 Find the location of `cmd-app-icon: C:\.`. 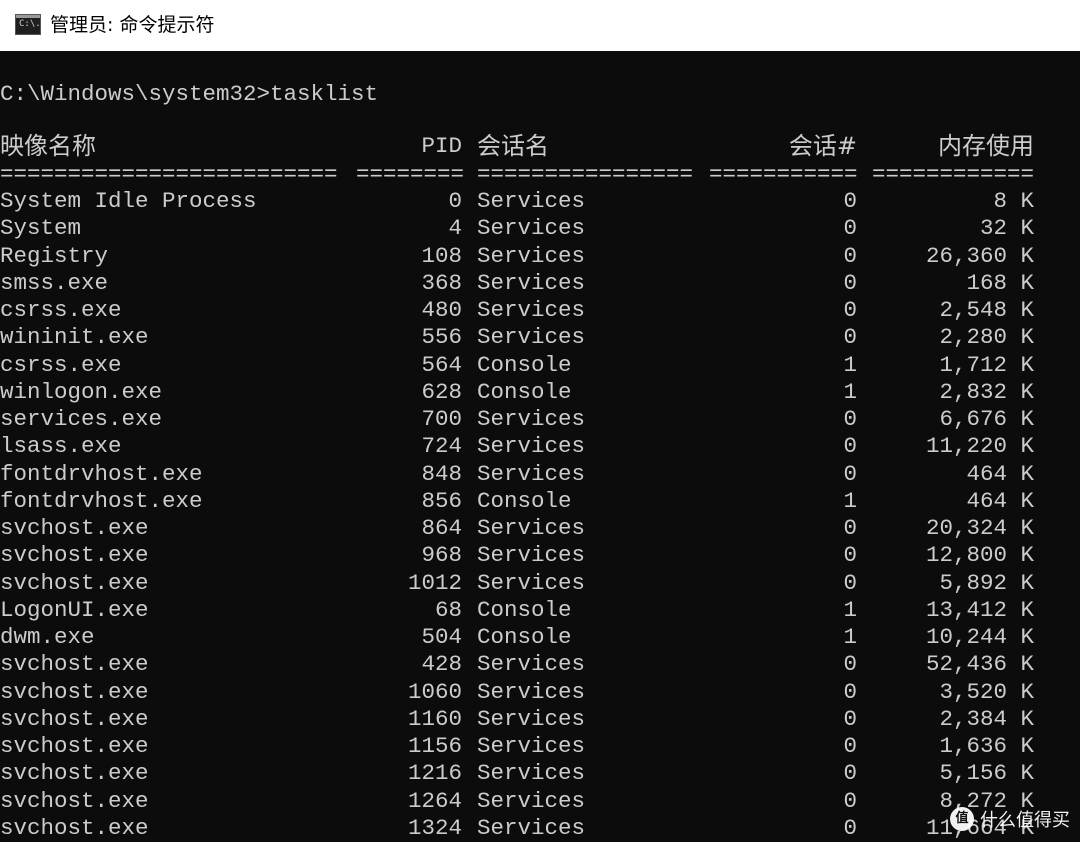

cmd-app-icon: C:\. is located at coordinates (28, 24).